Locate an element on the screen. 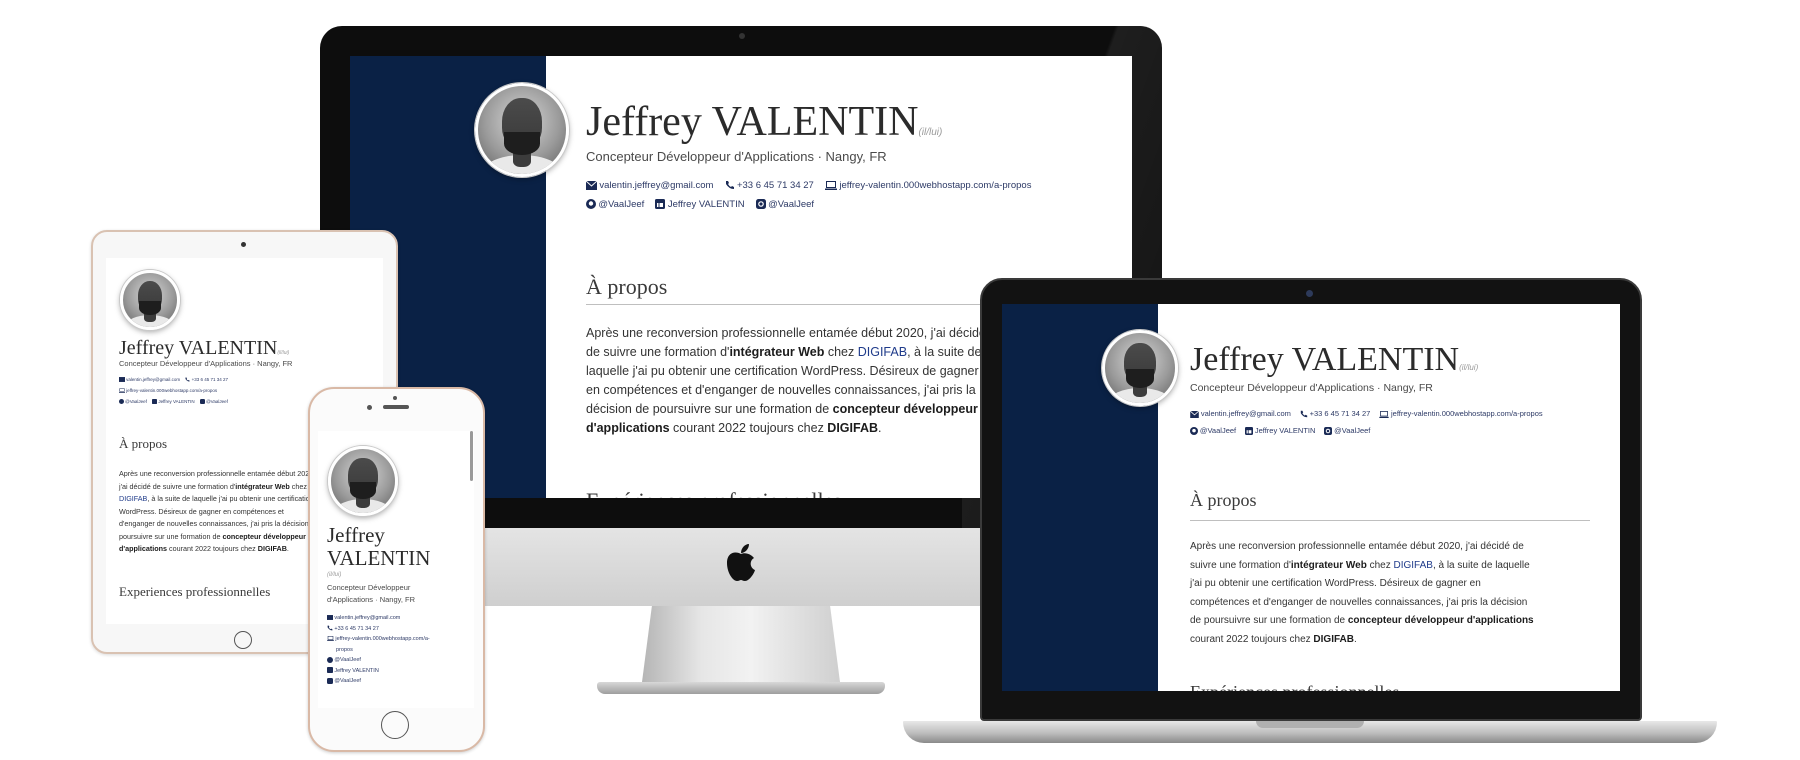 The image size is (1800, 760). experiences-title: Experiences professionnelles is located at coordinates (195, 591).